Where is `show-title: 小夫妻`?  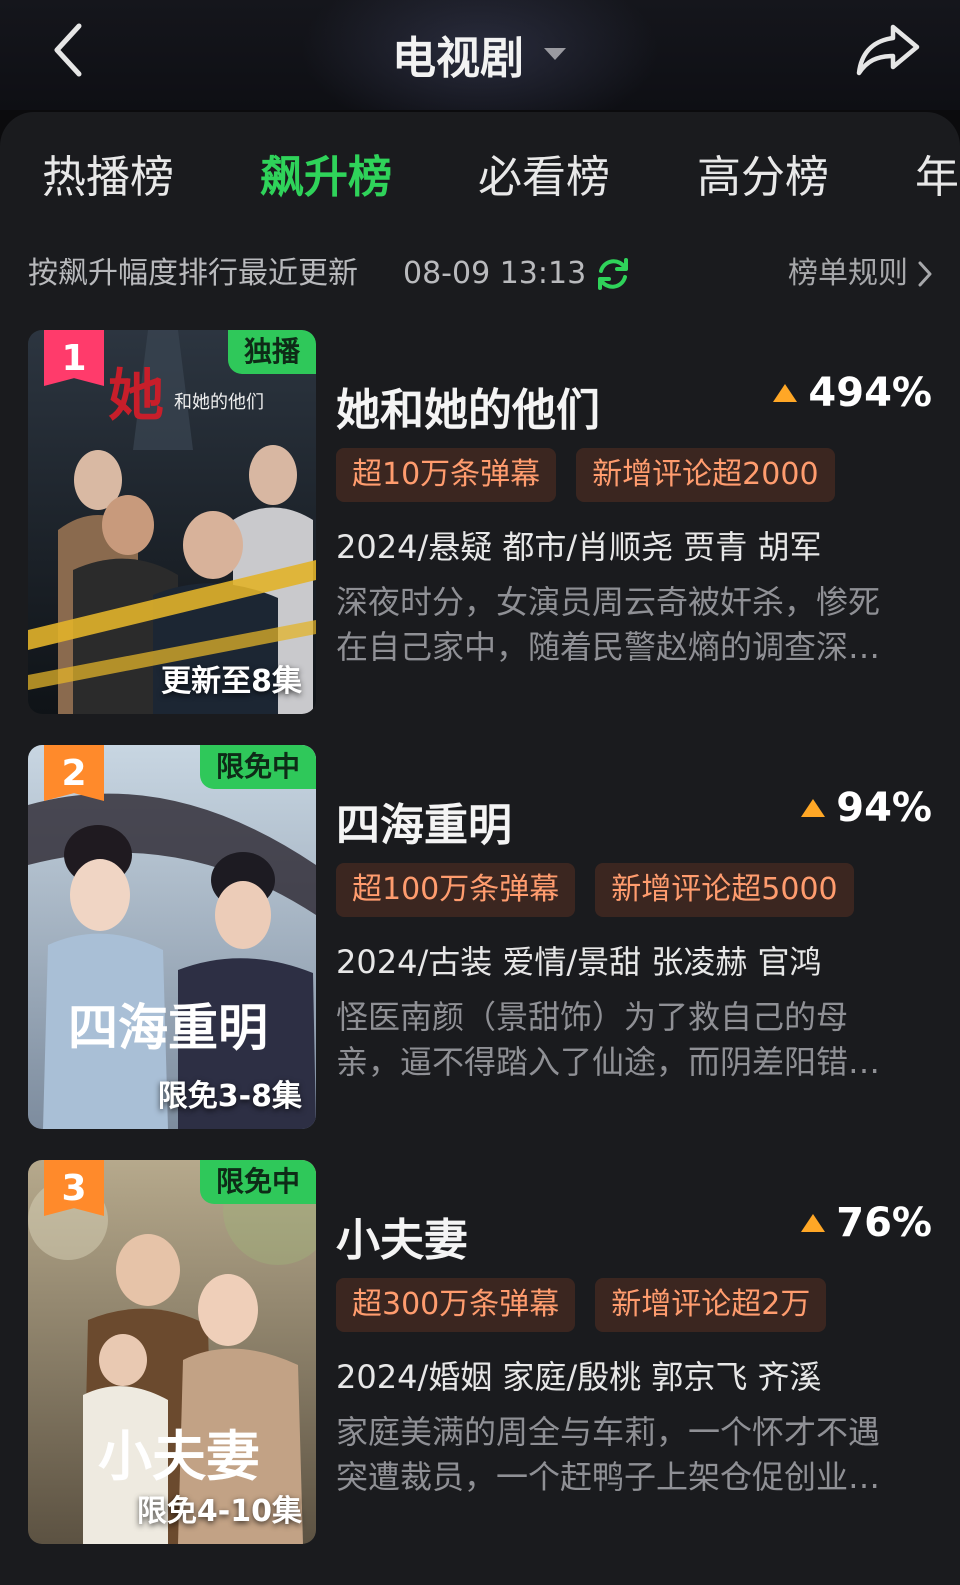 show-title: 小夫妻 is located at coordinates (402, 1236).